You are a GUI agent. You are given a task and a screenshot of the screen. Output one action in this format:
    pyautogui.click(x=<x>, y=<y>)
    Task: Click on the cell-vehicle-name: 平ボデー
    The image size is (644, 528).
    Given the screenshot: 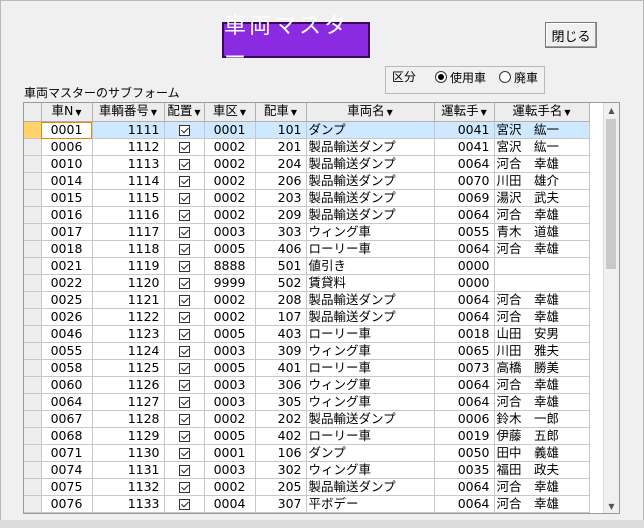 What is the action you would take?
    pyautogui.click(x=370, y=504)
    